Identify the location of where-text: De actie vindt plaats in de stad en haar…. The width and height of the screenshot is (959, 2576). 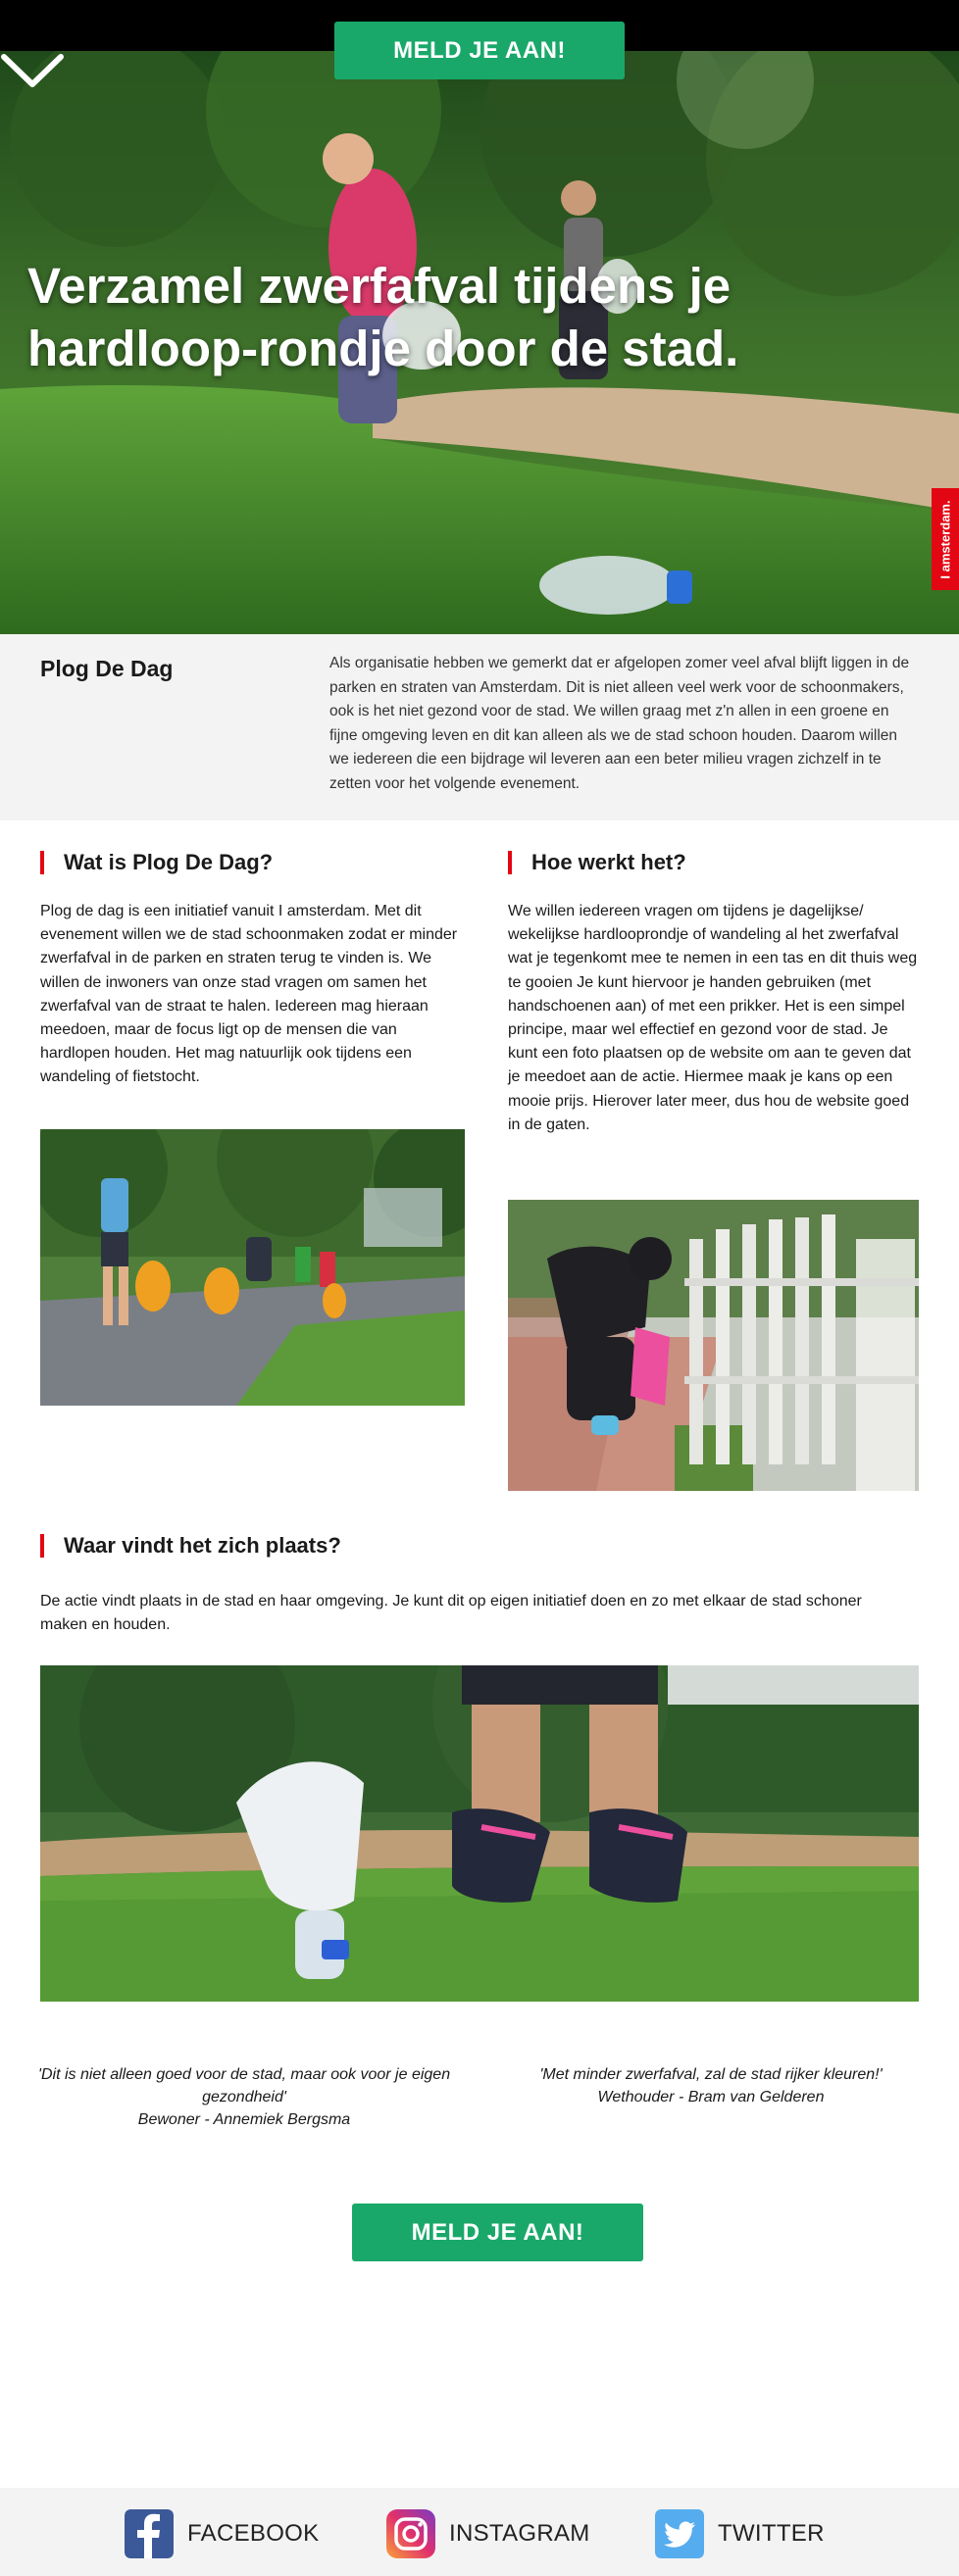
(451, 1613).